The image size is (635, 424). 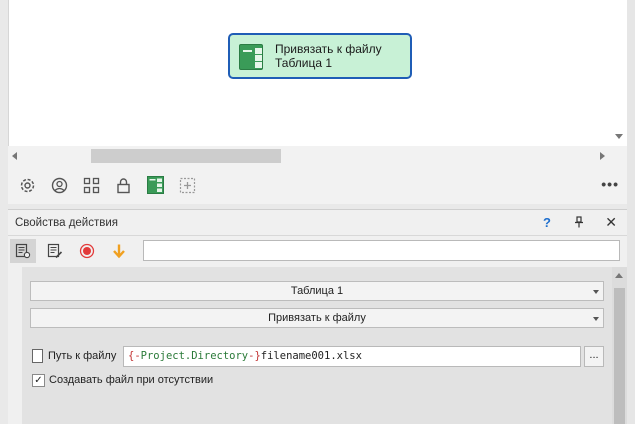 What do you see at coordinates (59, 185) in the screenshot?
I see `user-circle-icon` at bounding box center [59, 185].